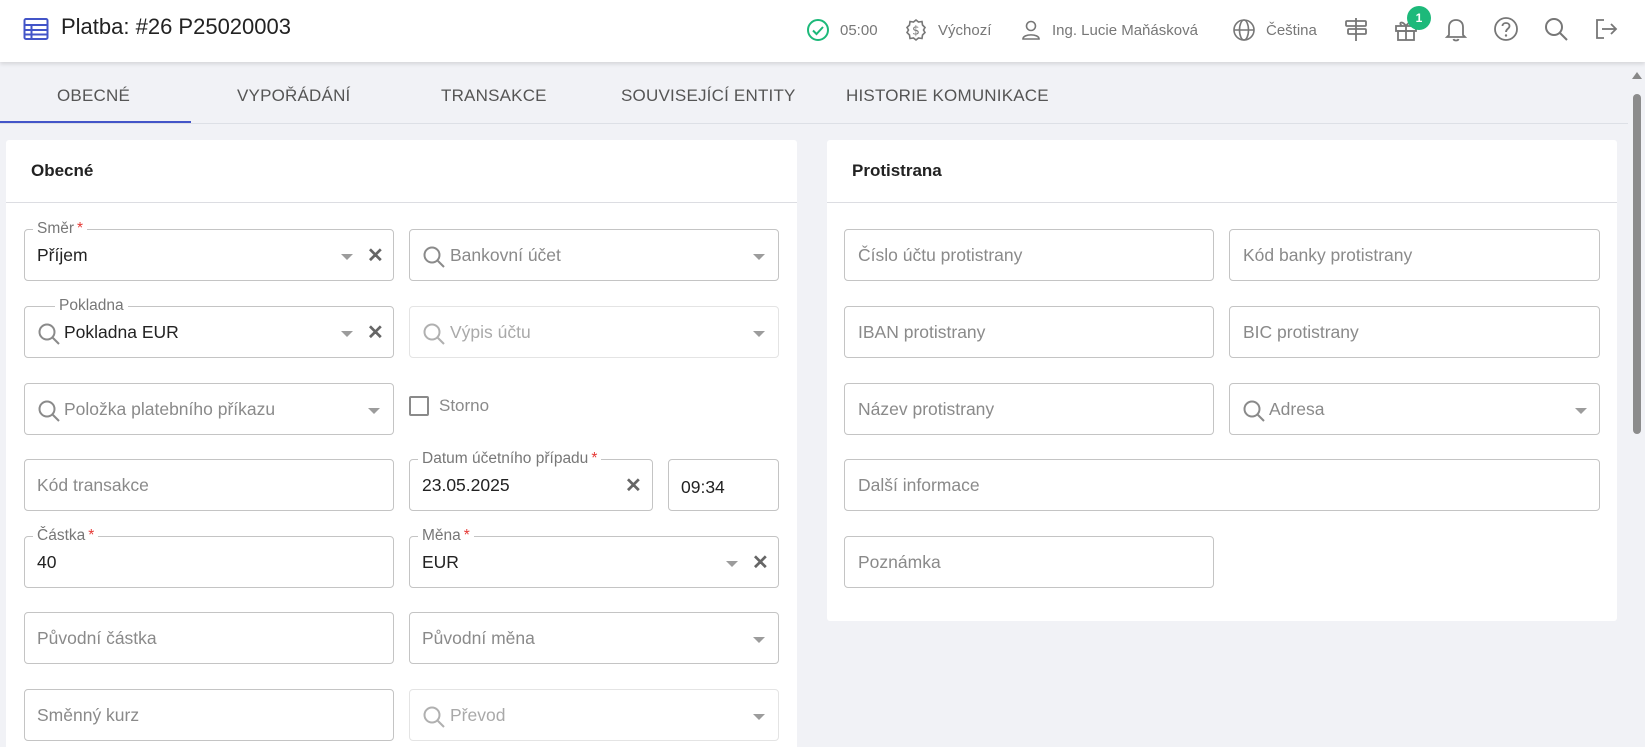 This screenshot has height=747, width=1645. Describe the element at coordinates (494, 96) in the screenshot. I see `tab-transakce: TRANSAKCE` at that location.